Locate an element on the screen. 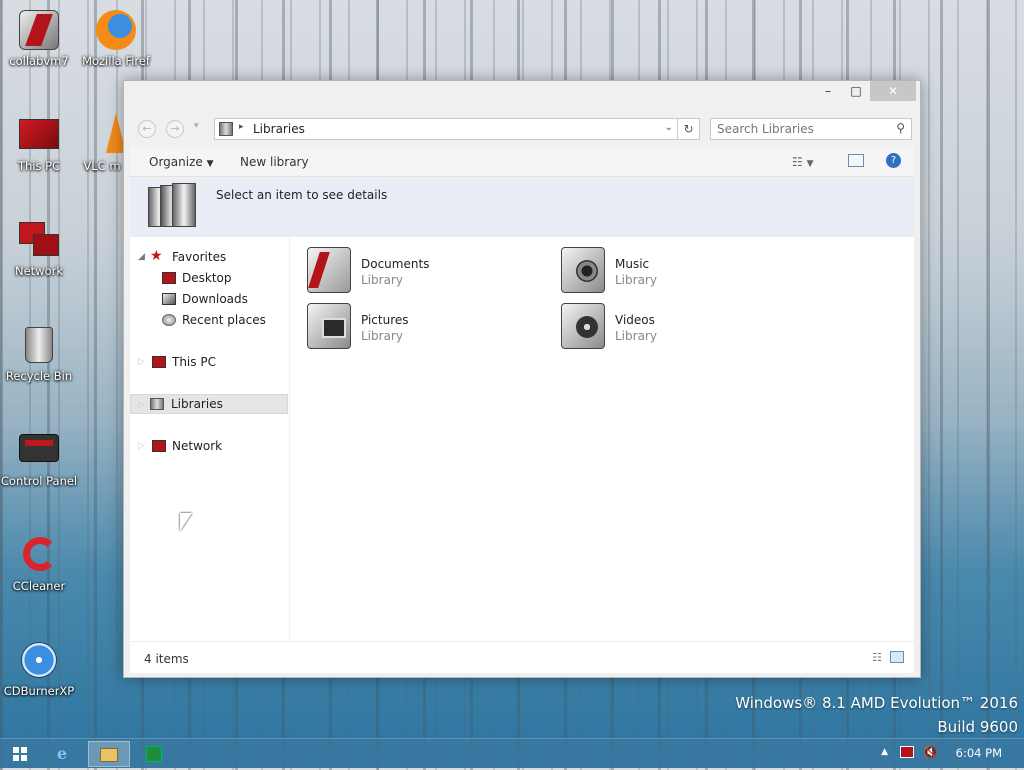 This screenshot has width=1024, height=770. address-row: ← → ▾ ▸ Libraries ⌄ ↻ Search Libraries ⚲ is located at coordinates (522, 129).